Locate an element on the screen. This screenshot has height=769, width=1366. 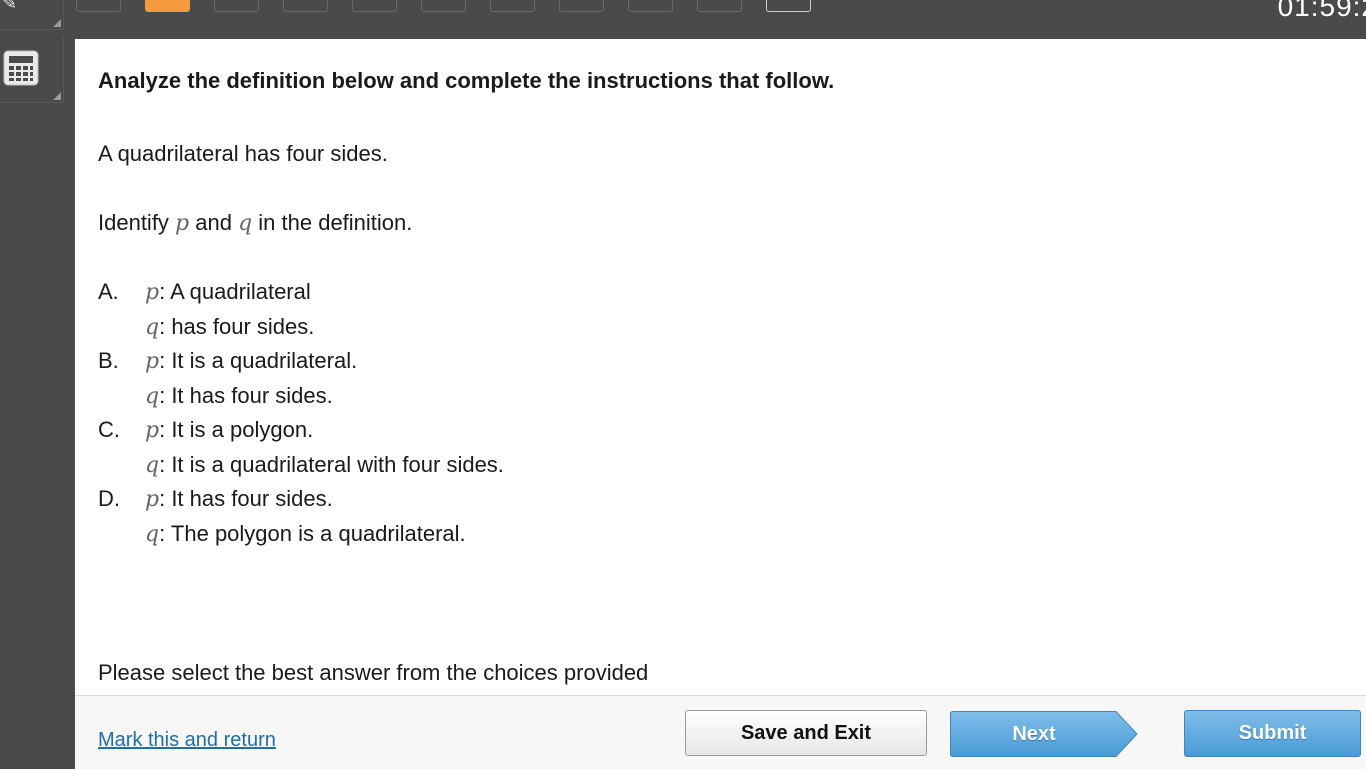
calculator-tool-button is located at coordinates (32, 70).